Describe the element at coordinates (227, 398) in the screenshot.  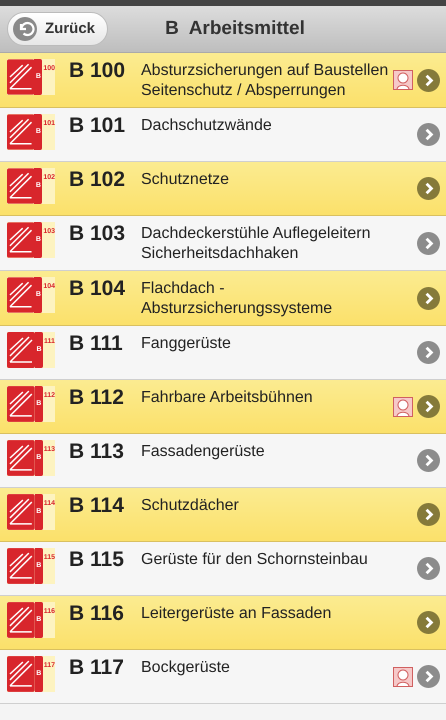
I see `item-title: Fahrbare Arbeitsbühnen` at that location.